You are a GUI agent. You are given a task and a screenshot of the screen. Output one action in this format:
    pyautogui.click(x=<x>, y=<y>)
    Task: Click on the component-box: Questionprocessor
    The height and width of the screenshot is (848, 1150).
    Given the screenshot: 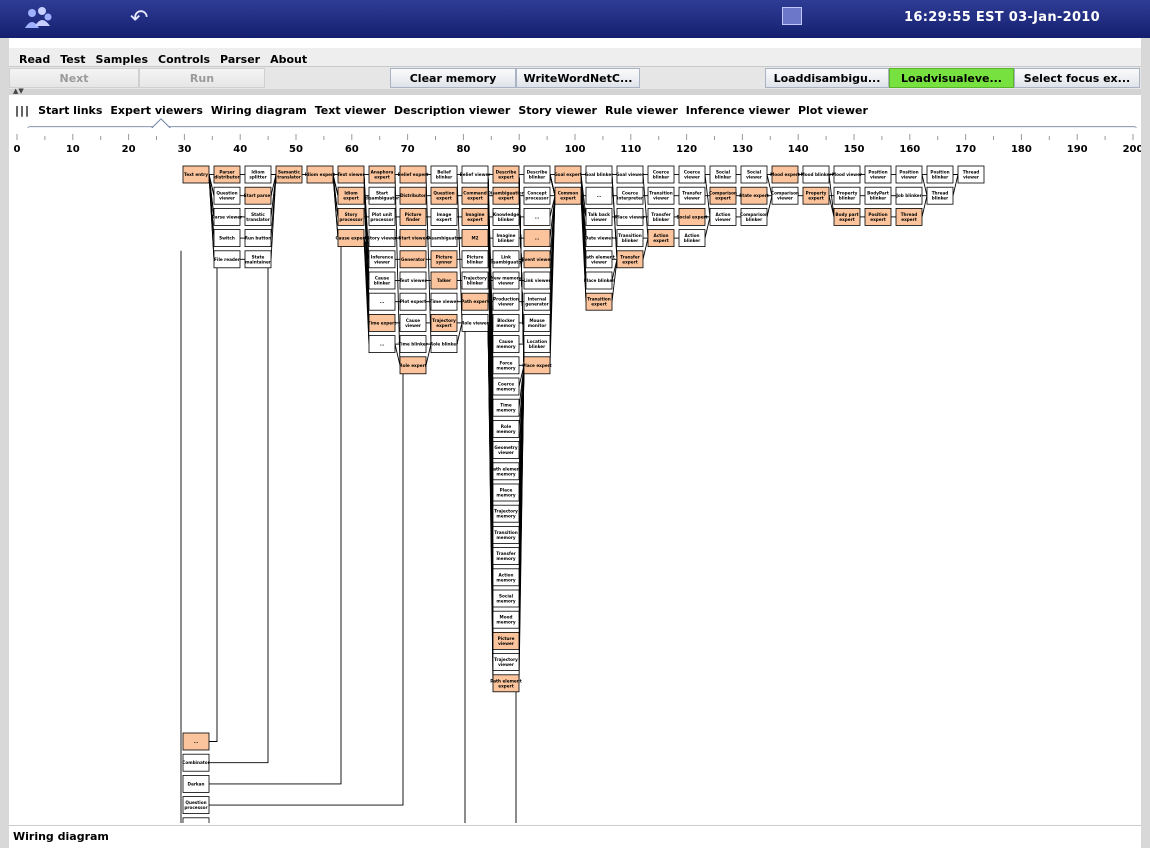 What is the action you would take?
    pyautogui.click(x=196, y=805)
    